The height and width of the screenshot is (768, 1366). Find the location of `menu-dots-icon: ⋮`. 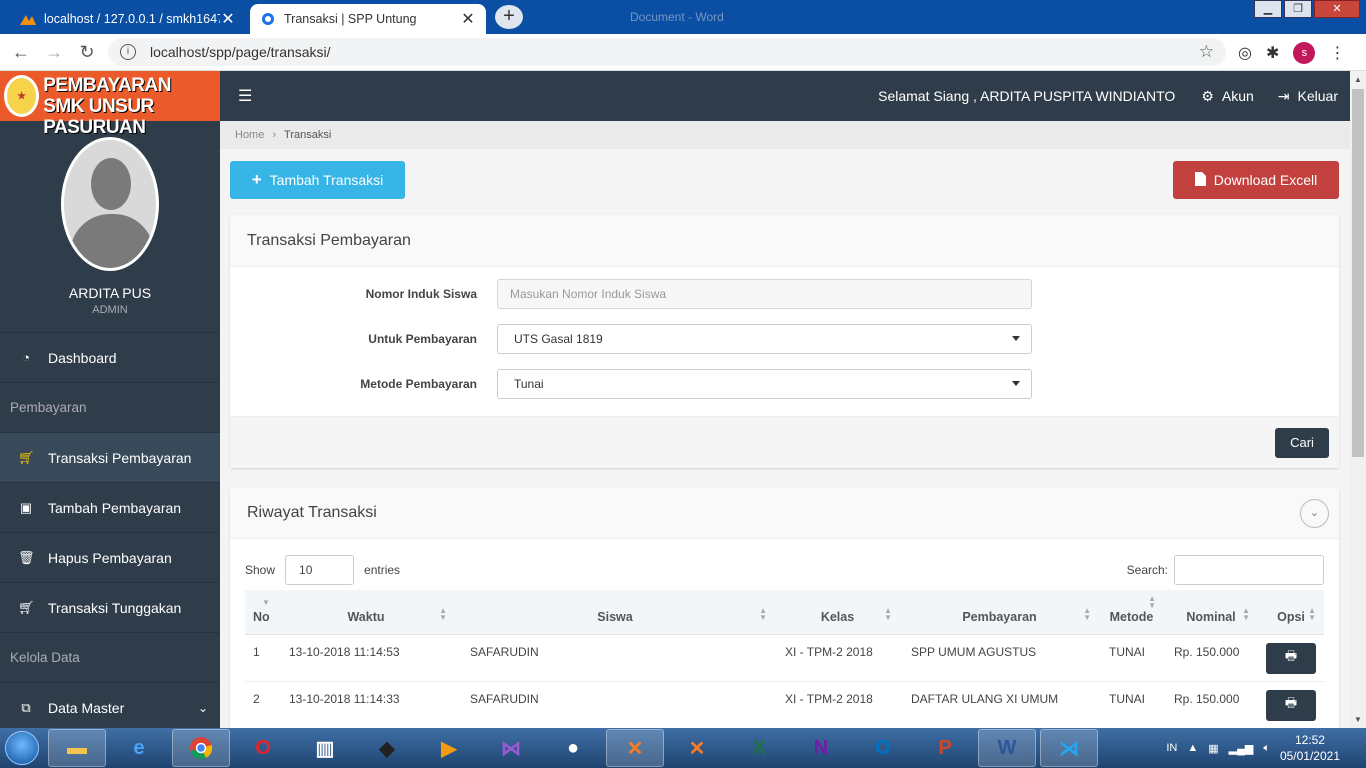

menu-dots-icon: ⋮ is located at coordinates (1337, 53).